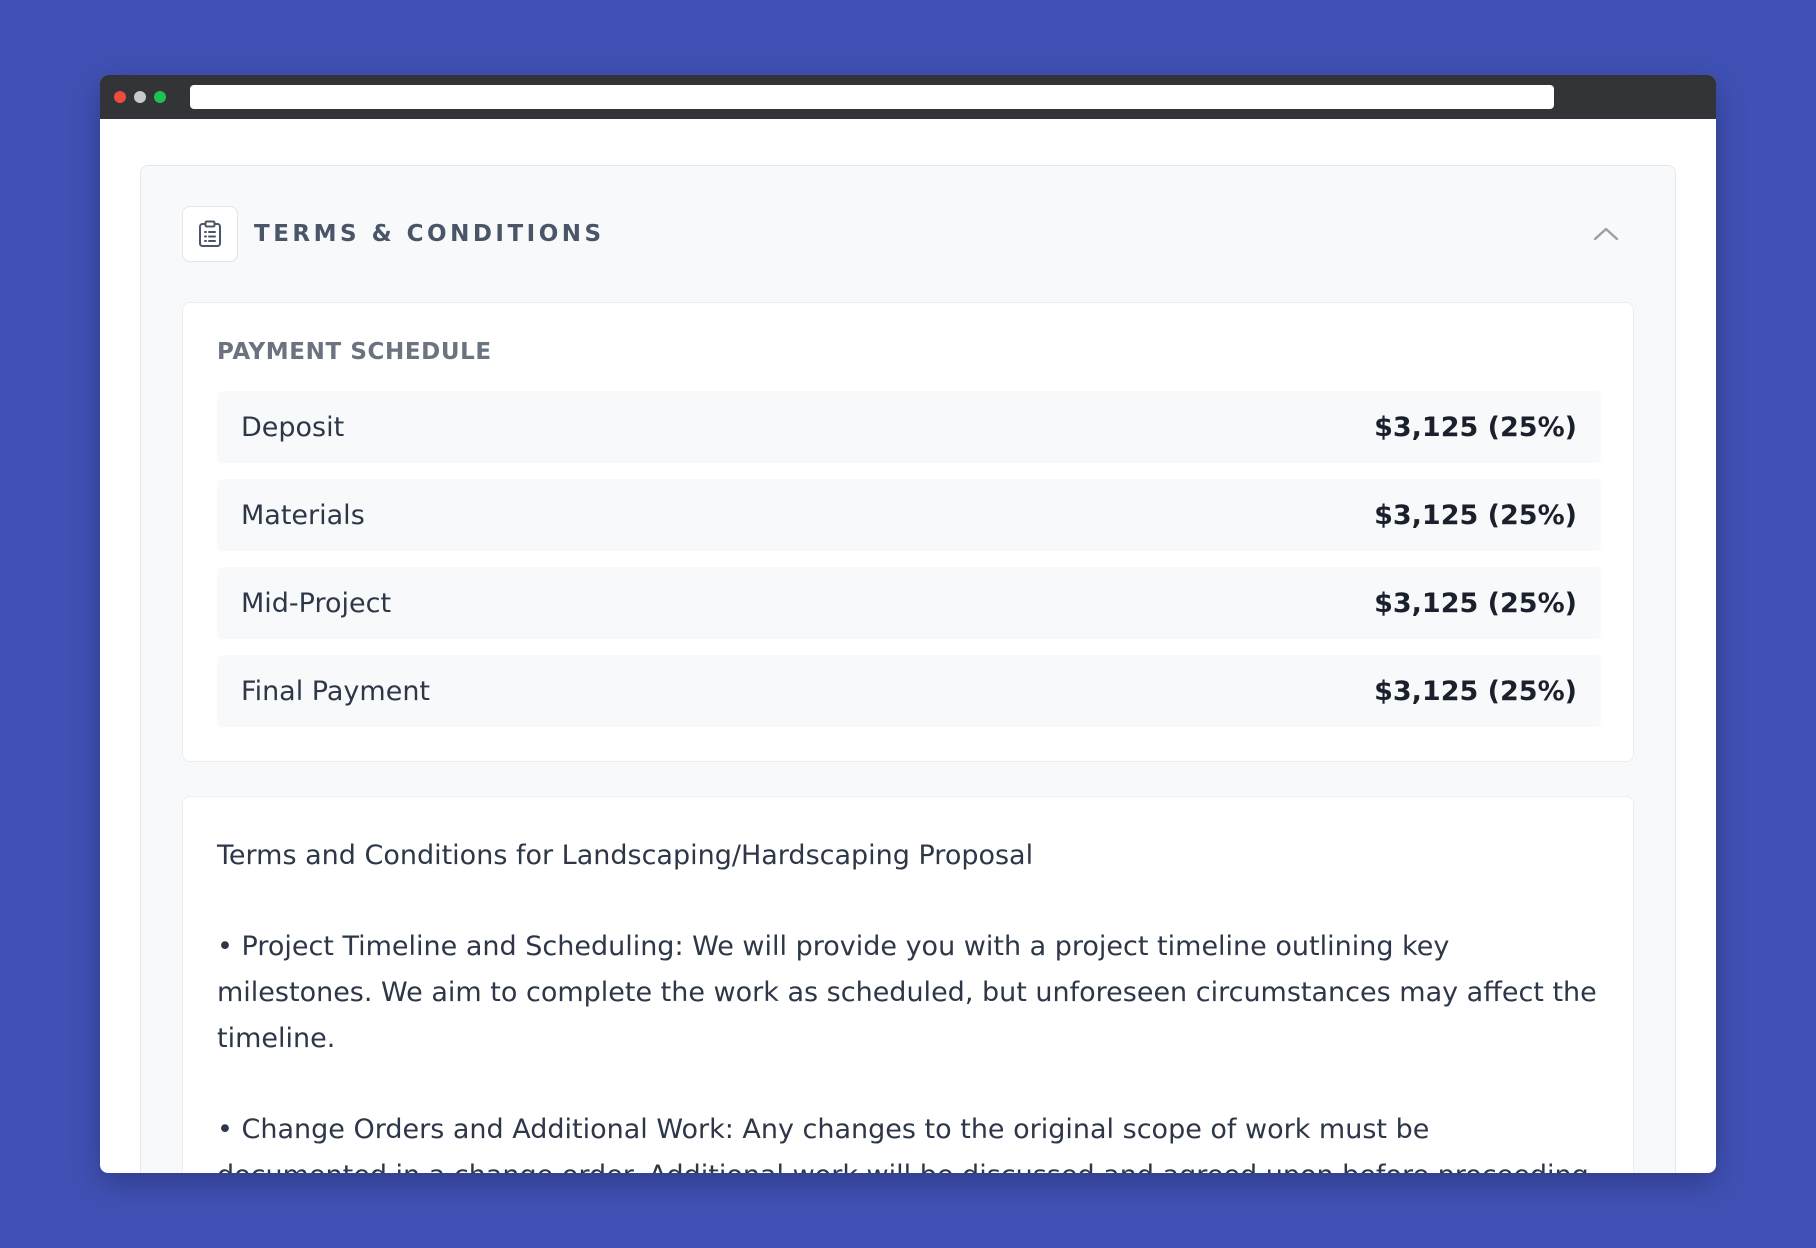  I want to click on browser-titlebar, so click(908, 97).